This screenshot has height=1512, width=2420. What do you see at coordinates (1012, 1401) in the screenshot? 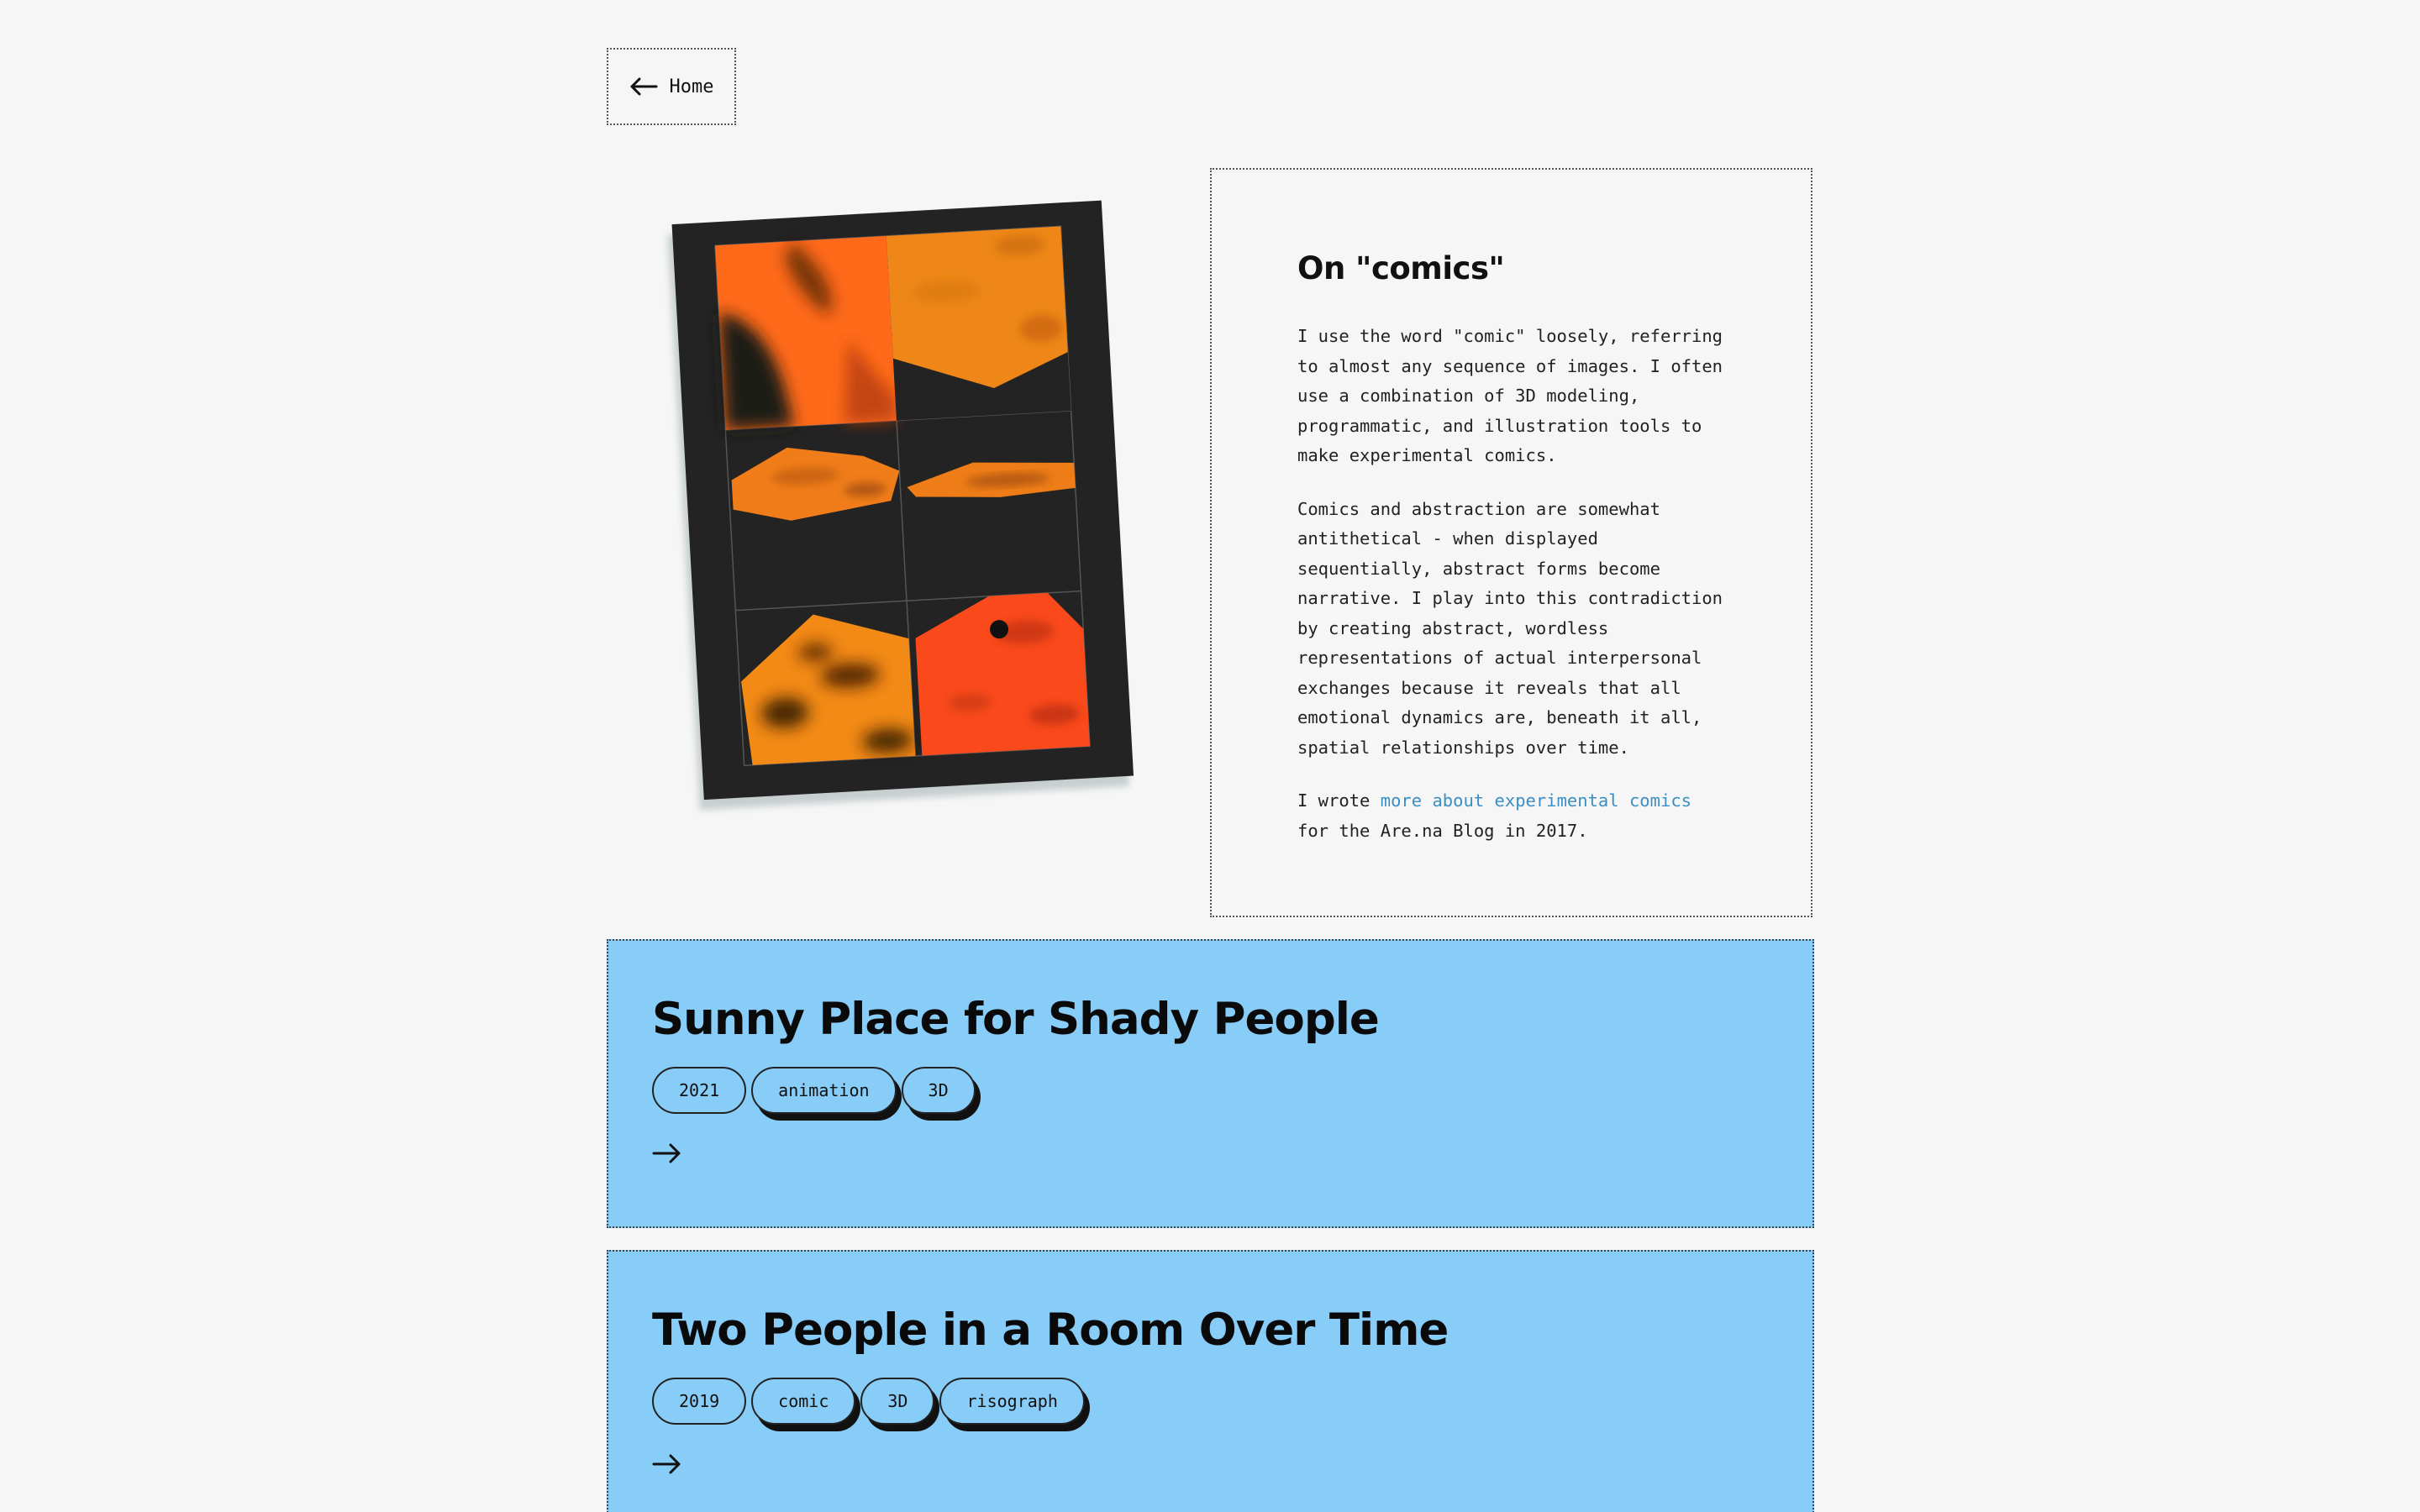
I see `tag-risograph: risograph` at bounding box center [1012, 1401].